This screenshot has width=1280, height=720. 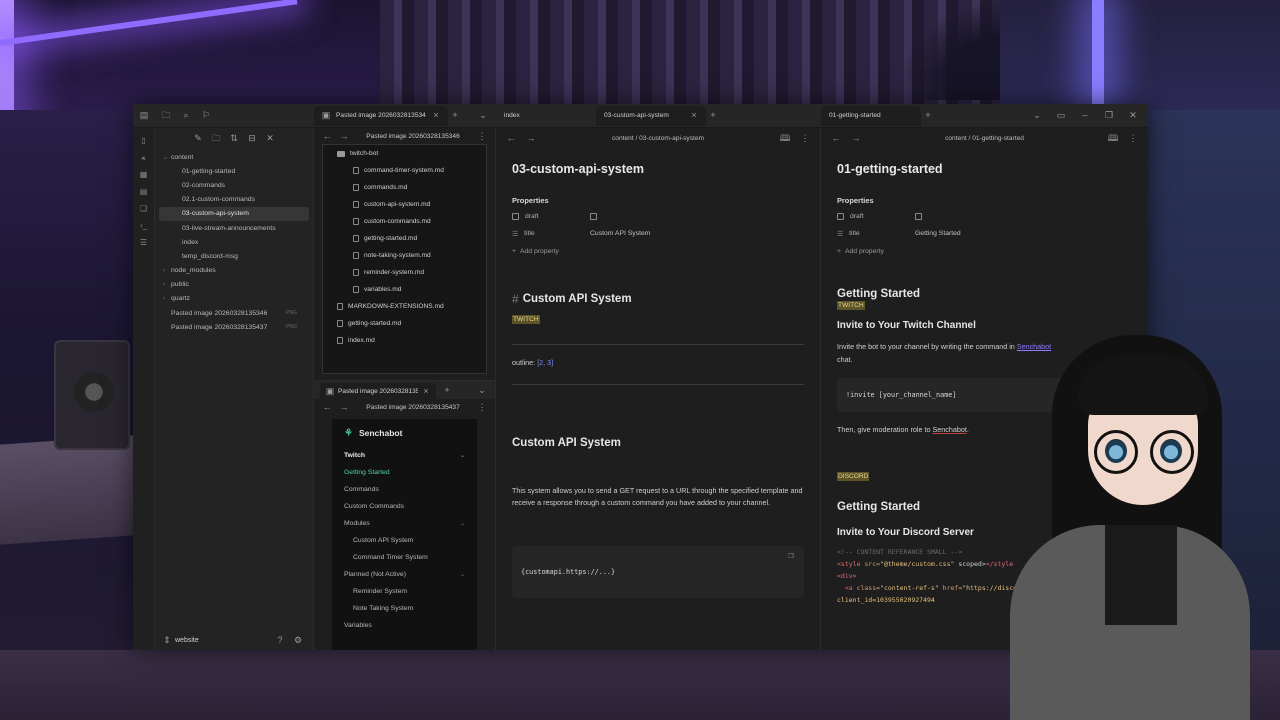 I want to click on help-icon: ?, so click(x=280, y=640).